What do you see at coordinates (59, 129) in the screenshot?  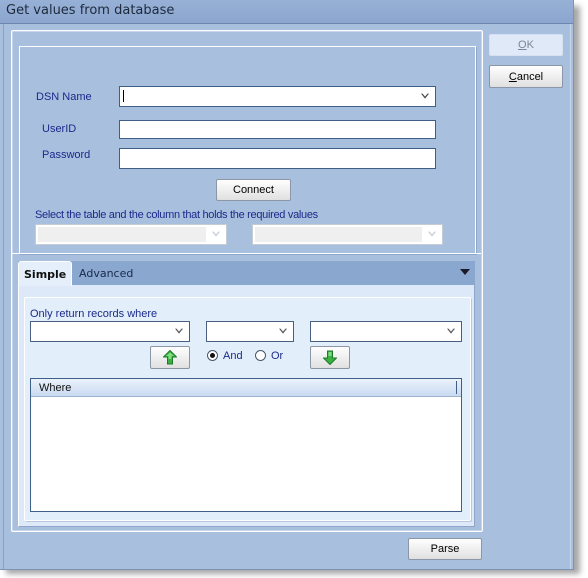 I see `userid-label: UserID` at bounding box center [59, 129].